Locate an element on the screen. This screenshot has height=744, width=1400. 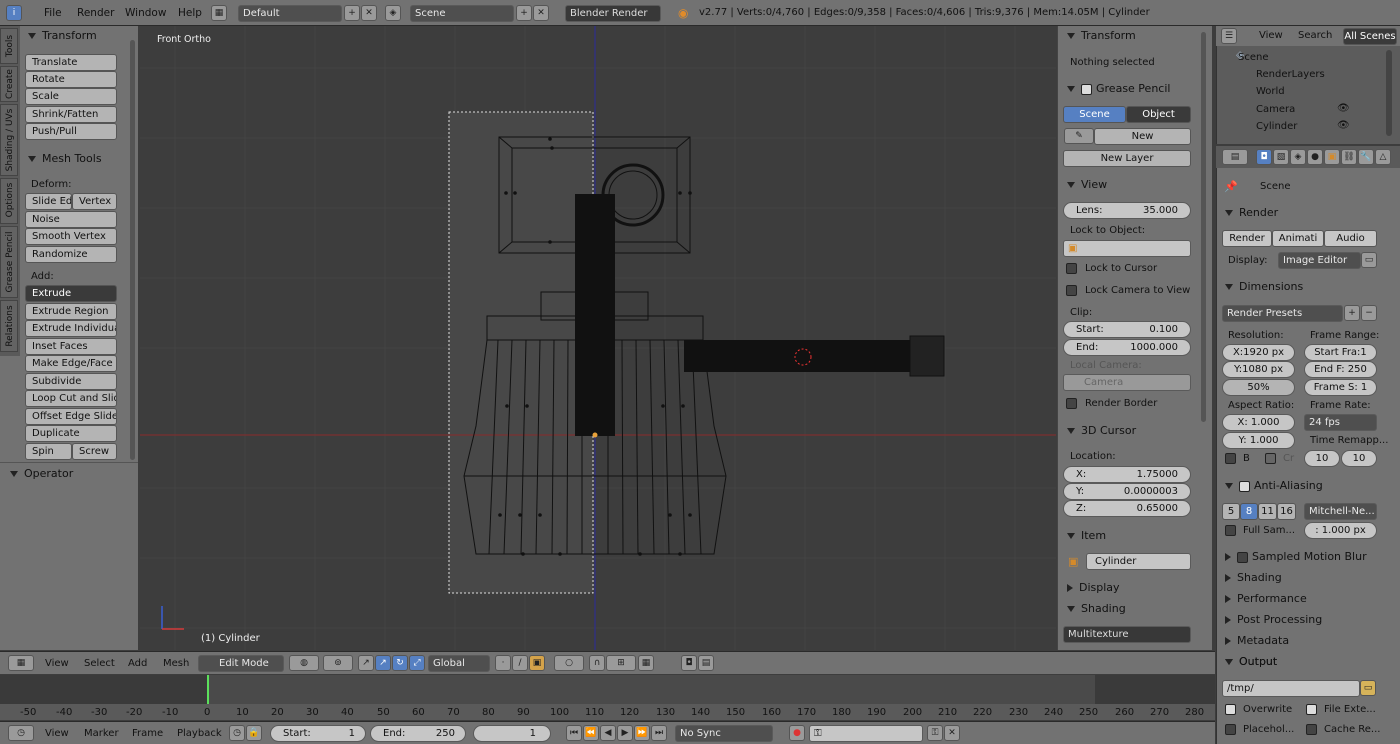
cursor-z-field: Z: 0.65000 is located at coordinates (1127, 508).